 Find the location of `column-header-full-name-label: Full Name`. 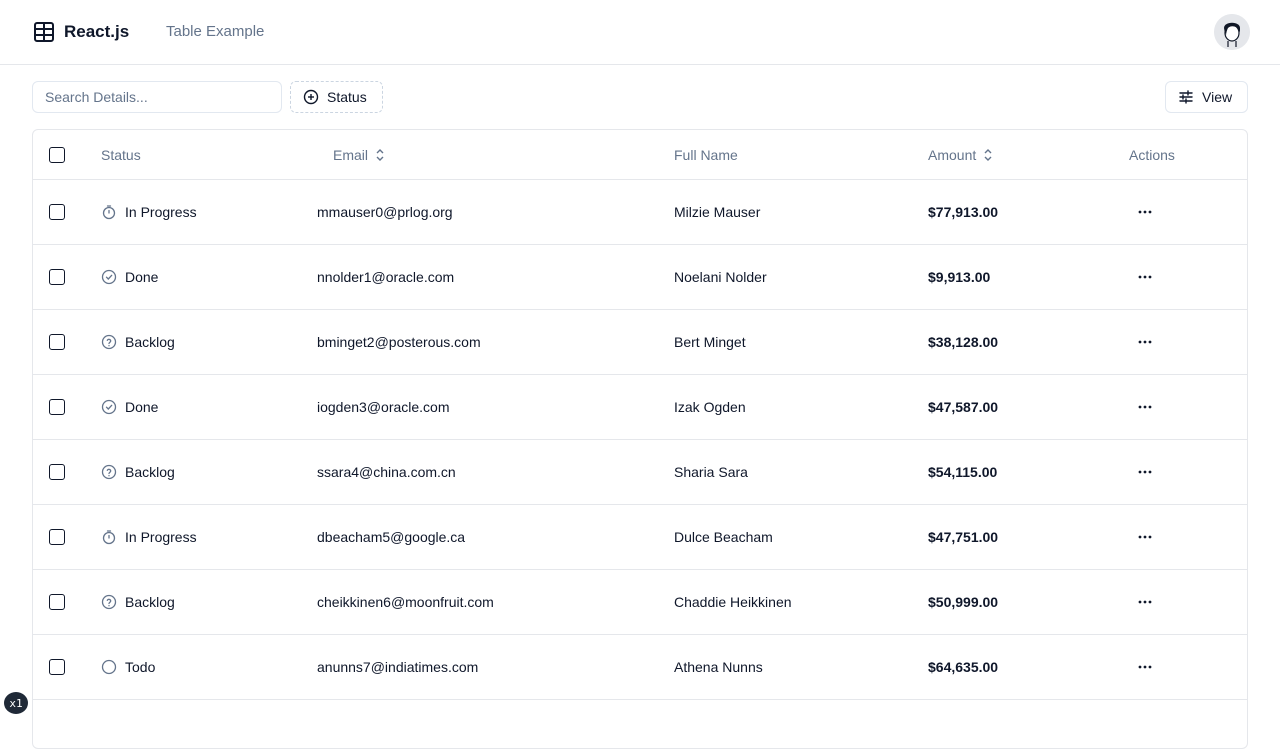

column-header-full-name-label: Full Name is located at coordinates (706, 154).